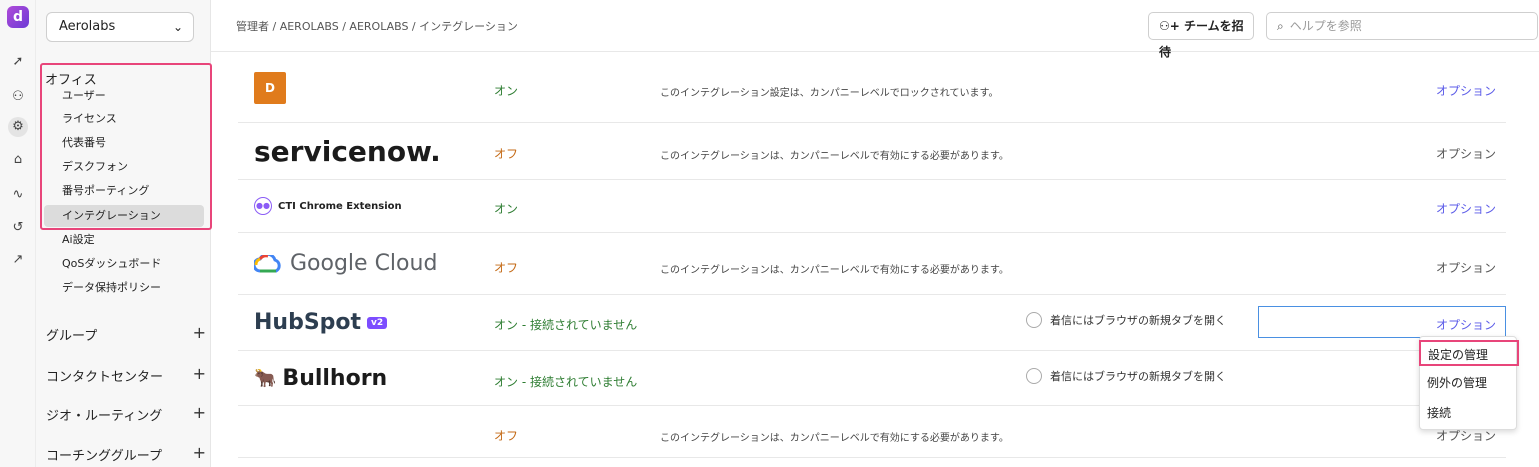 The width and height of the screenshot is (1539, 467). I want to click on breadcrumb: 管理者 / AEROLABS / AEROLABS / インテグレーション, so click(377, 26).